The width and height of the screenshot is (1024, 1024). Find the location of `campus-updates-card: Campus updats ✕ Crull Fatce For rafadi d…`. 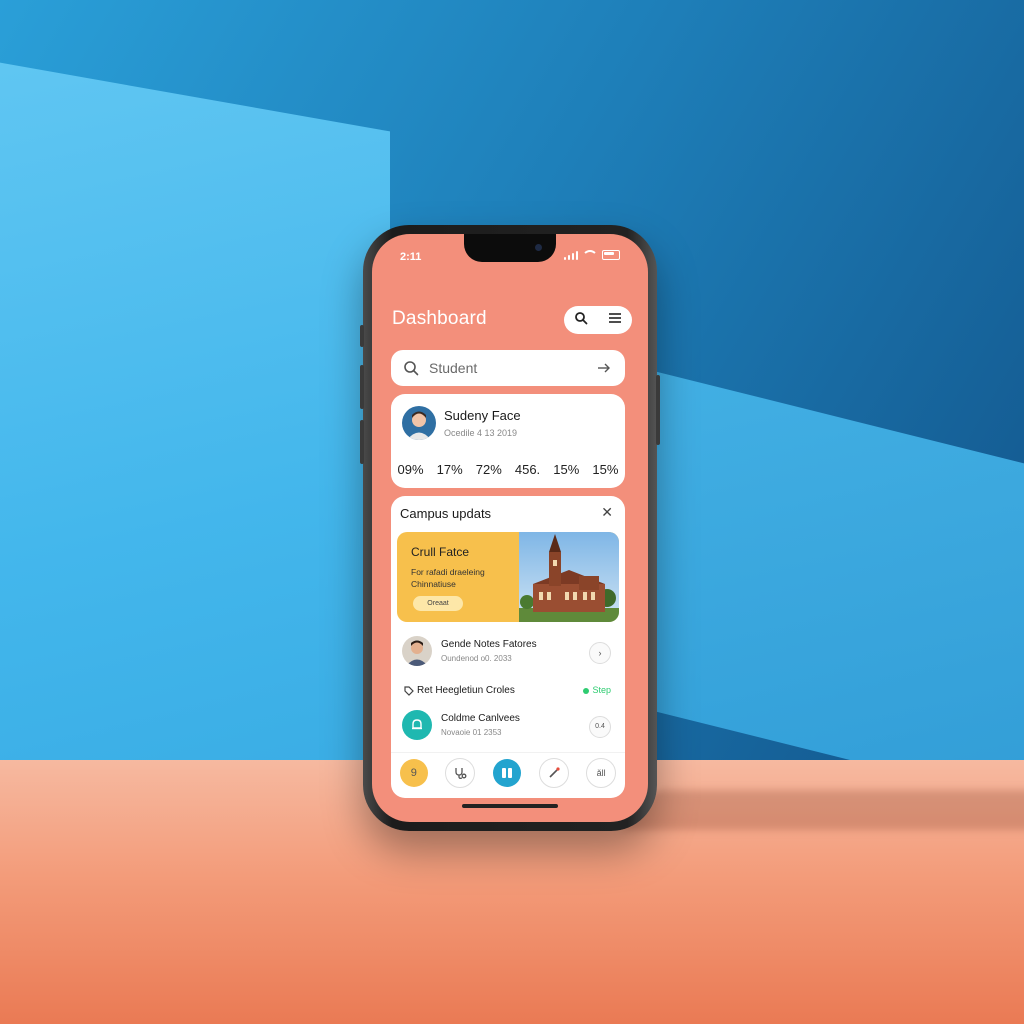

campus-updates-card: Campus updats ✕ Crull Fatce For rafadi d… is located at coordinates (508, 647).